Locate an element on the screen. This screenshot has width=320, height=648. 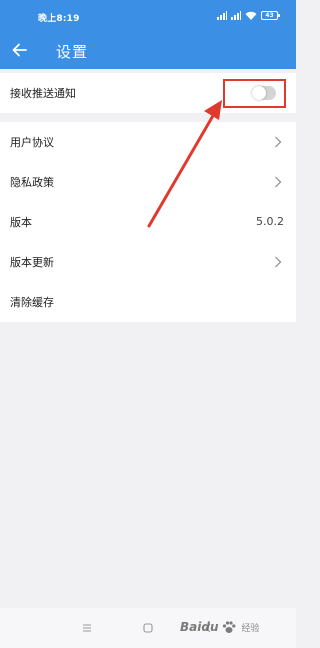
version-value: 5.0.2 is located at coordinates (270, 221).